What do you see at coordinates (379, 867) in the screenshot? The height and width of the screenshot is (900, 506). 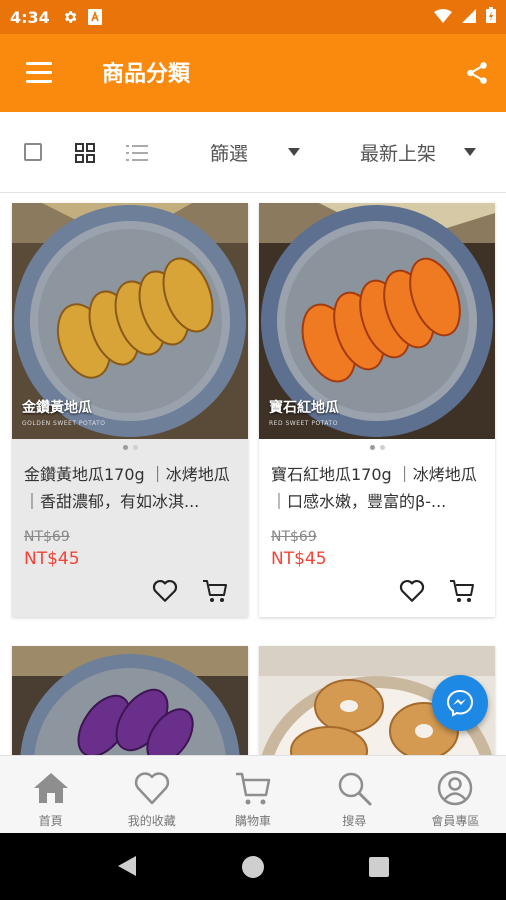 I see `recent-apps-icon` at bounding box center [379, 867].